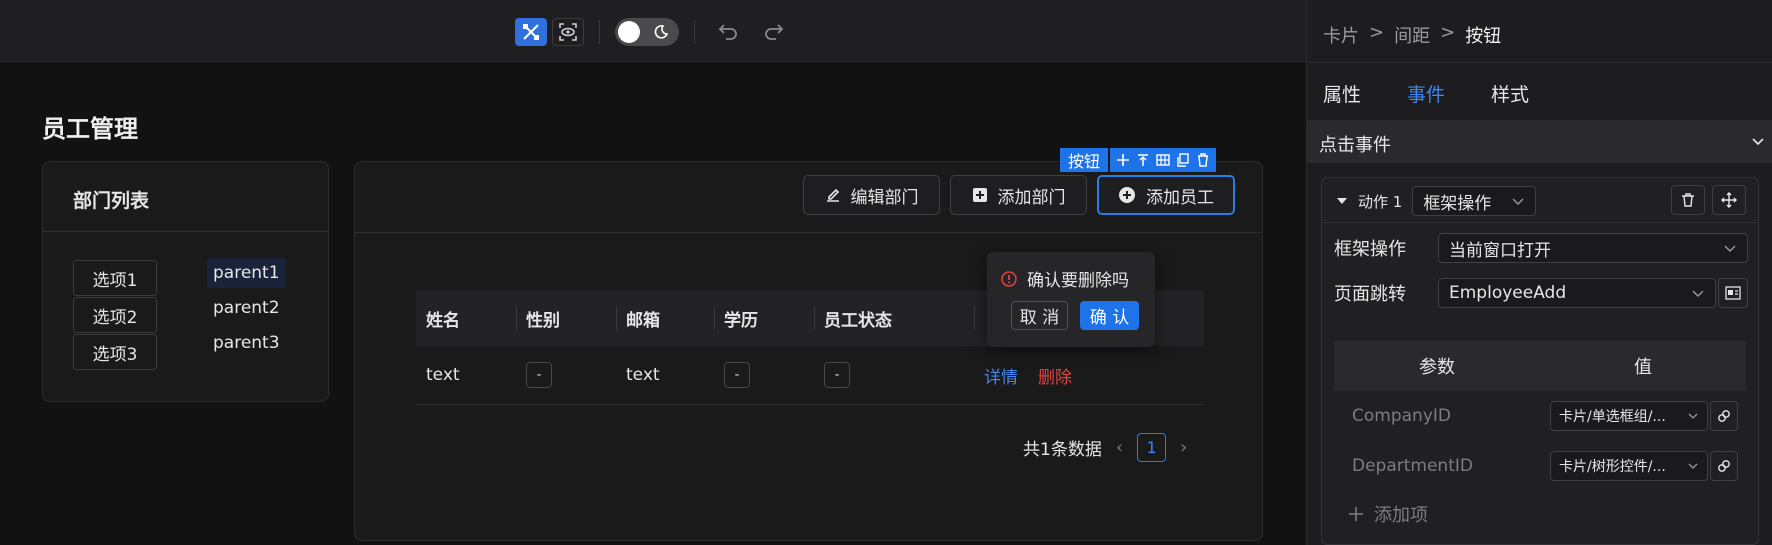  Describe the element at coordinates (1437, 367) in the screenshot. I see `param-column-header: 参数` at that location.